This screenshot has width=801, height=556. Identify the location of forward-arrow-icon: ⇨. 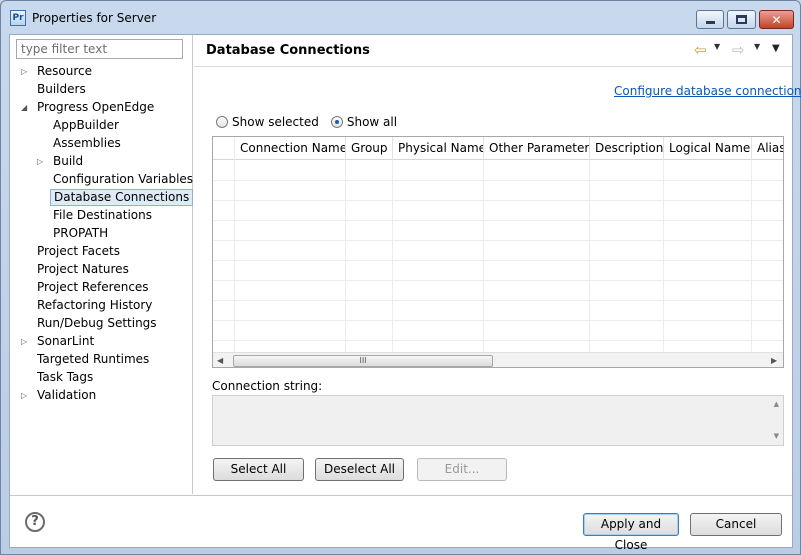
(738, 50).